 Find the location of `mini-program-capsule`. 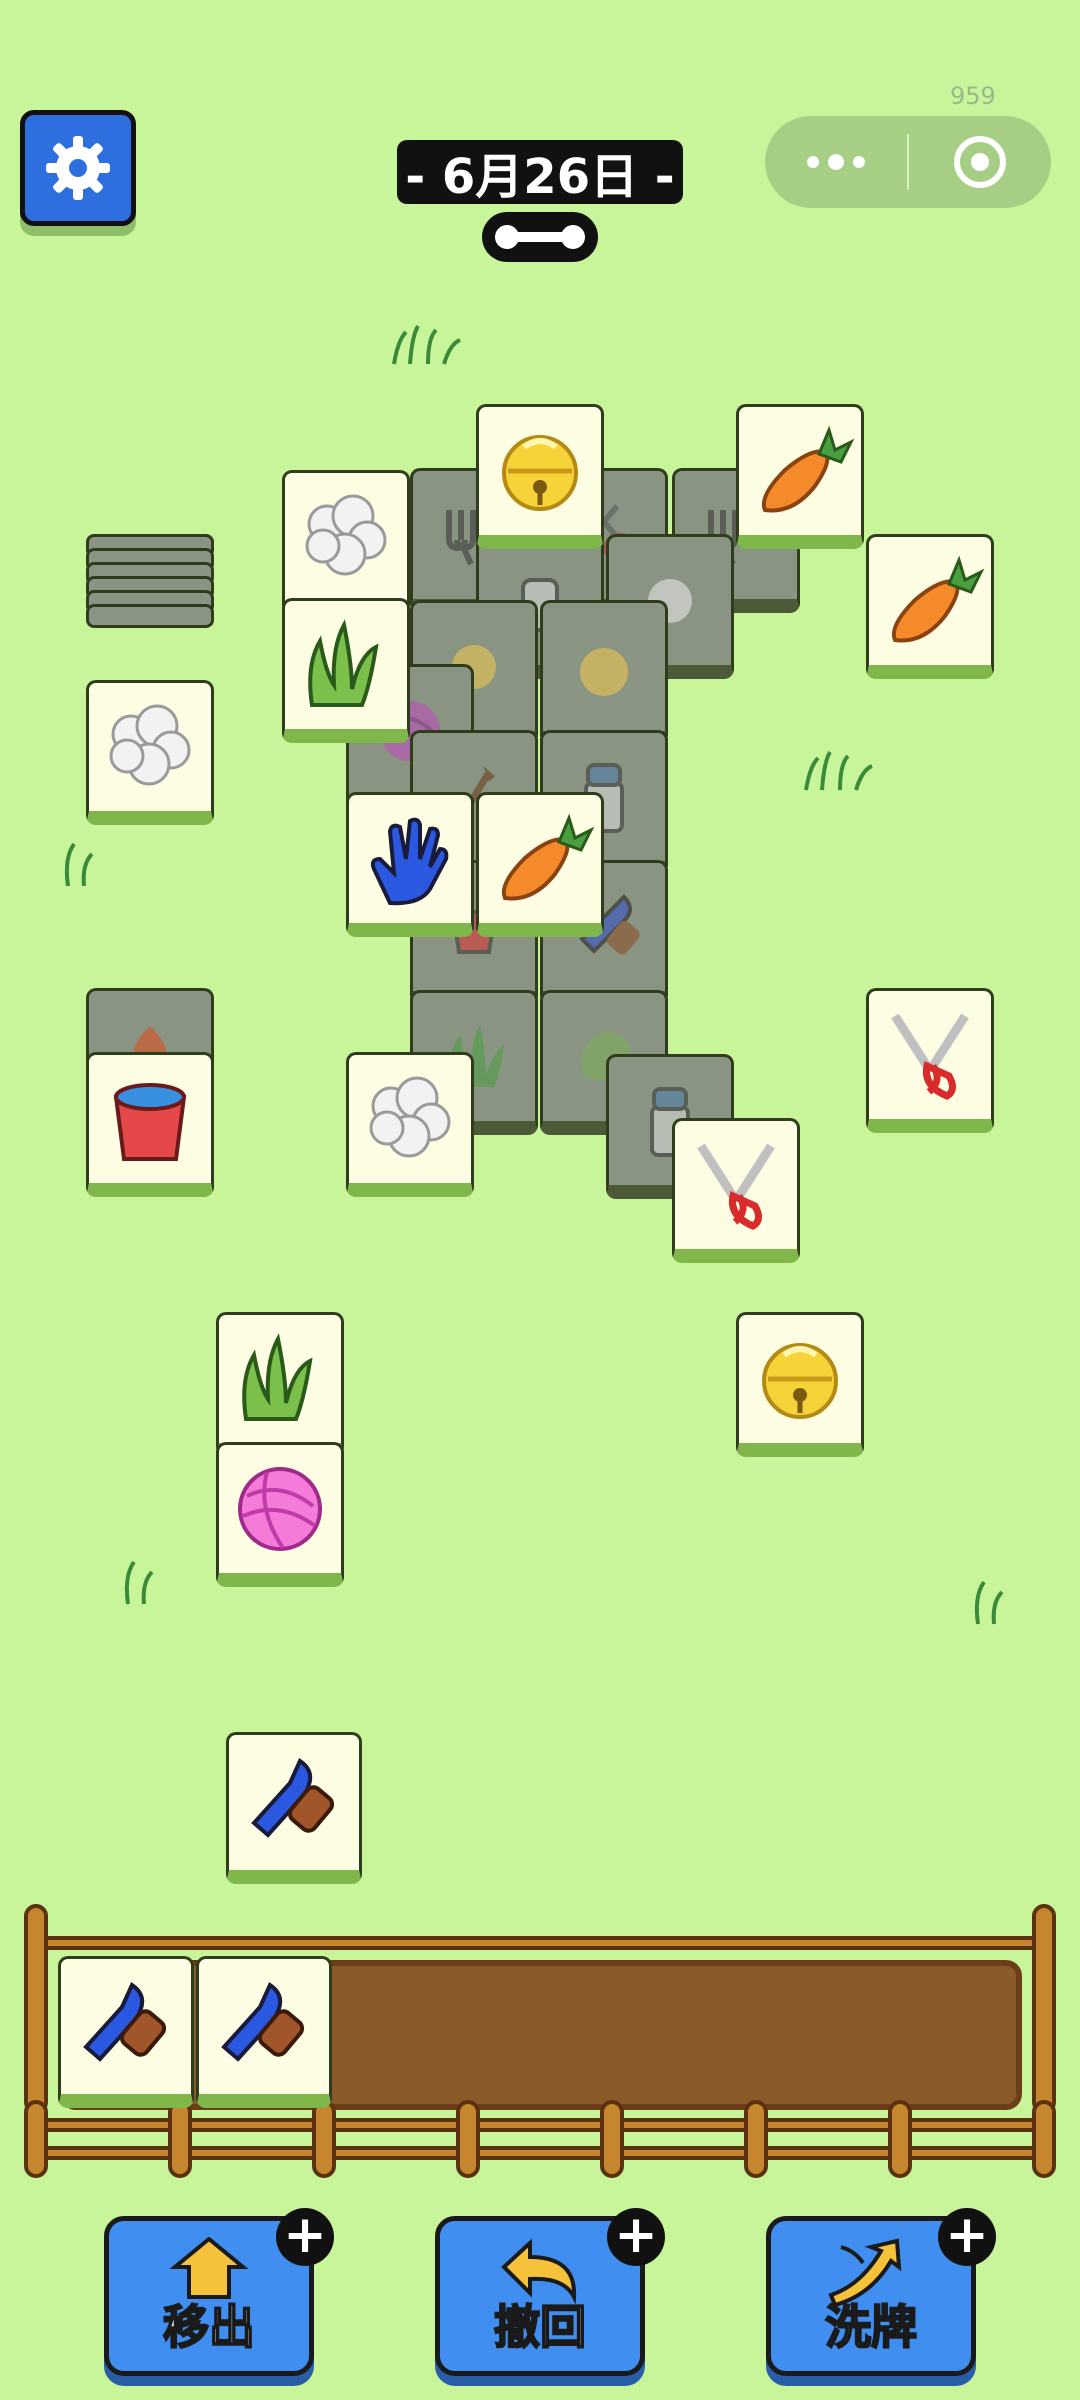

mini-program-capsule is located at coordinates (908, 162).